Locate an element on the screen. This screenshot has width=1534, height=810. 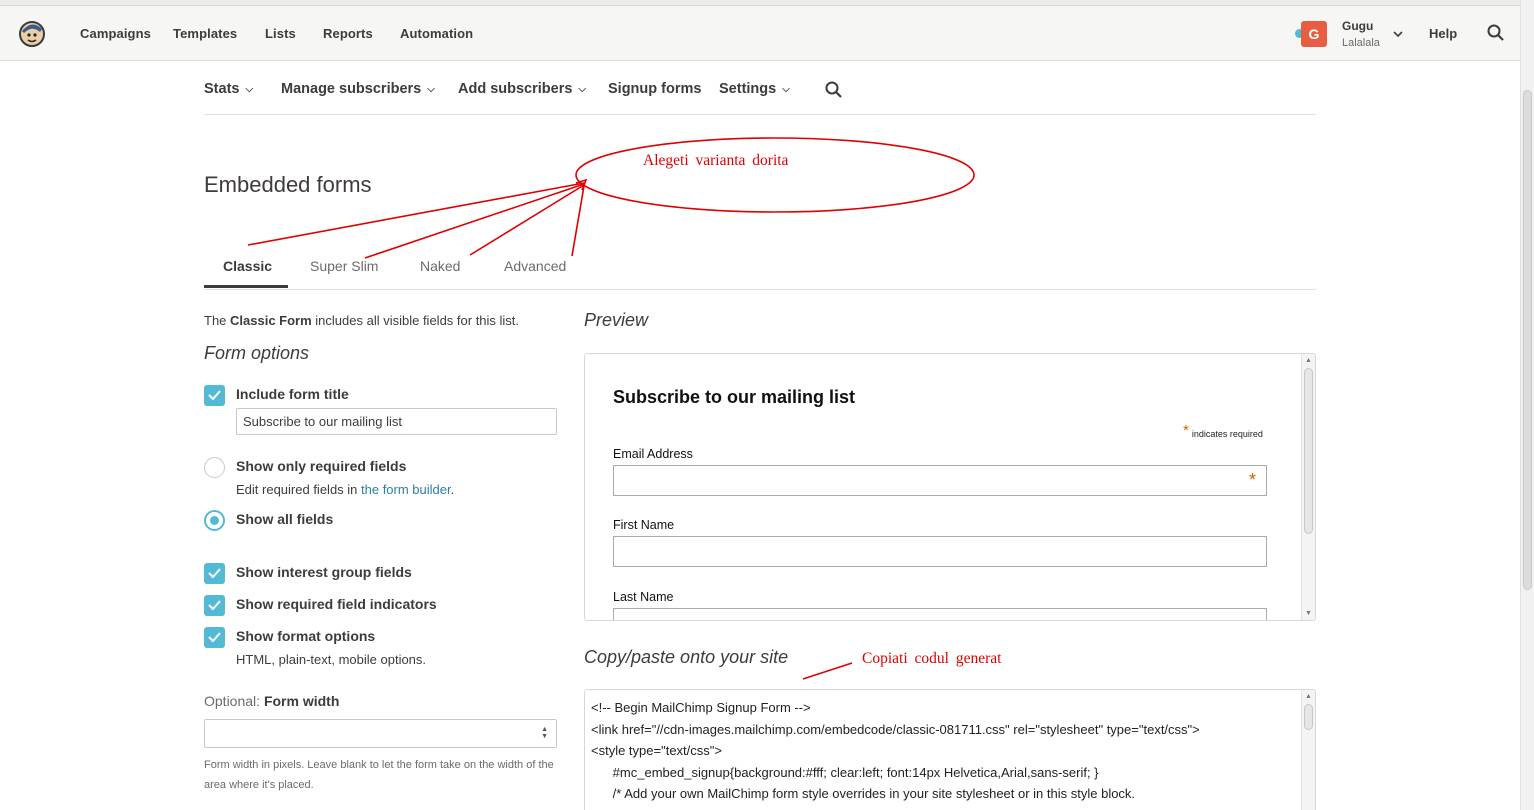
preview-scrollbar: ▲ ▼ is located at coordinates (1308, 487).